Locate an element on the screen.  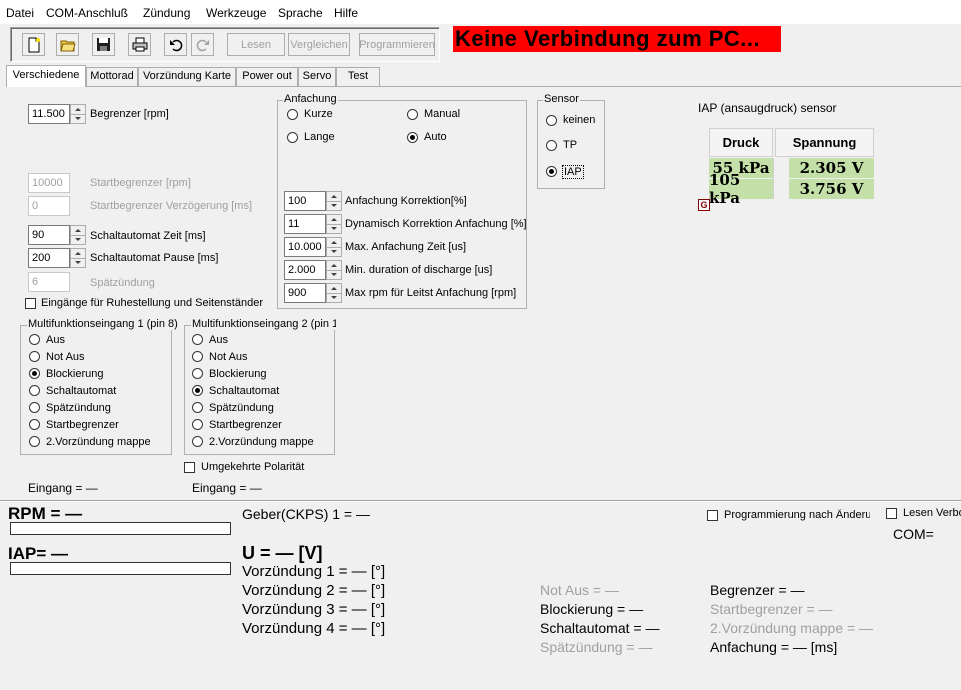
multi1-radio-vorzuendung-mappe is located at coordinates (34, 441).